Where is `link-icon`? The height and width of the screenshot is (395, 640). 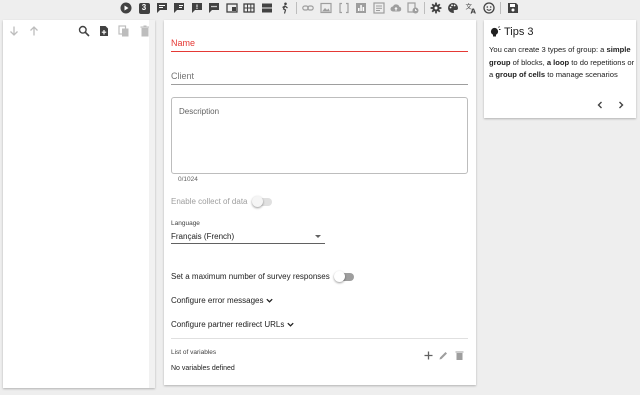
link-icon is located at coordinates (308, 8).